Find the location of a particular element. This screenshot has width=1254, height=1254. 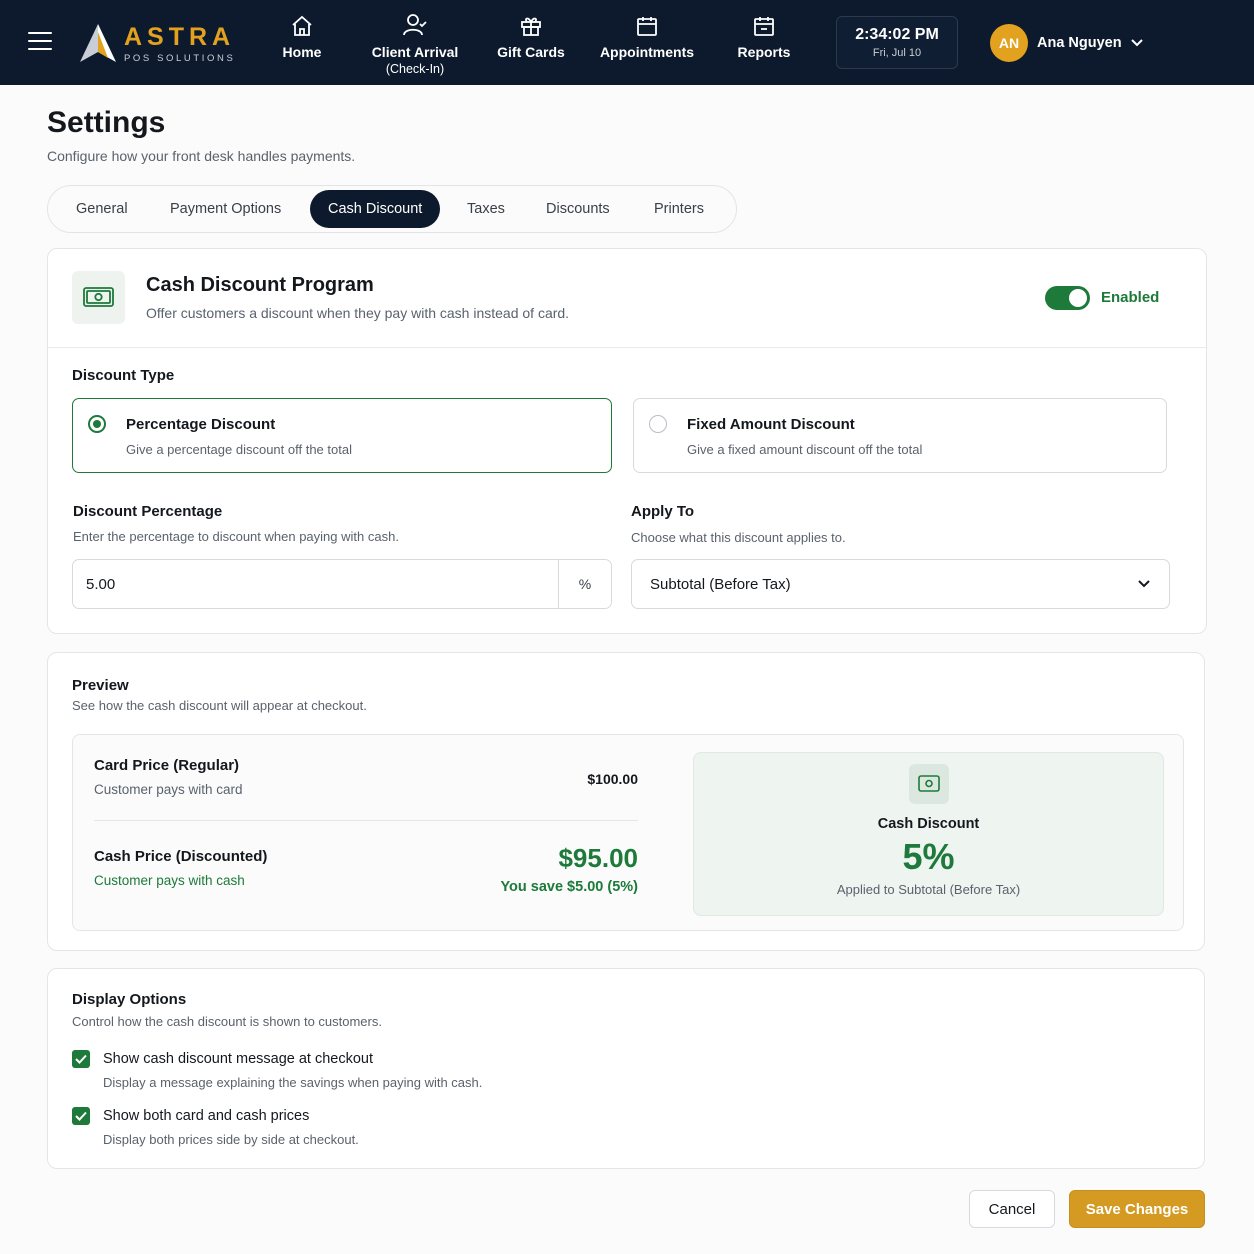

menu-icon is located at coordinates (40, 42).